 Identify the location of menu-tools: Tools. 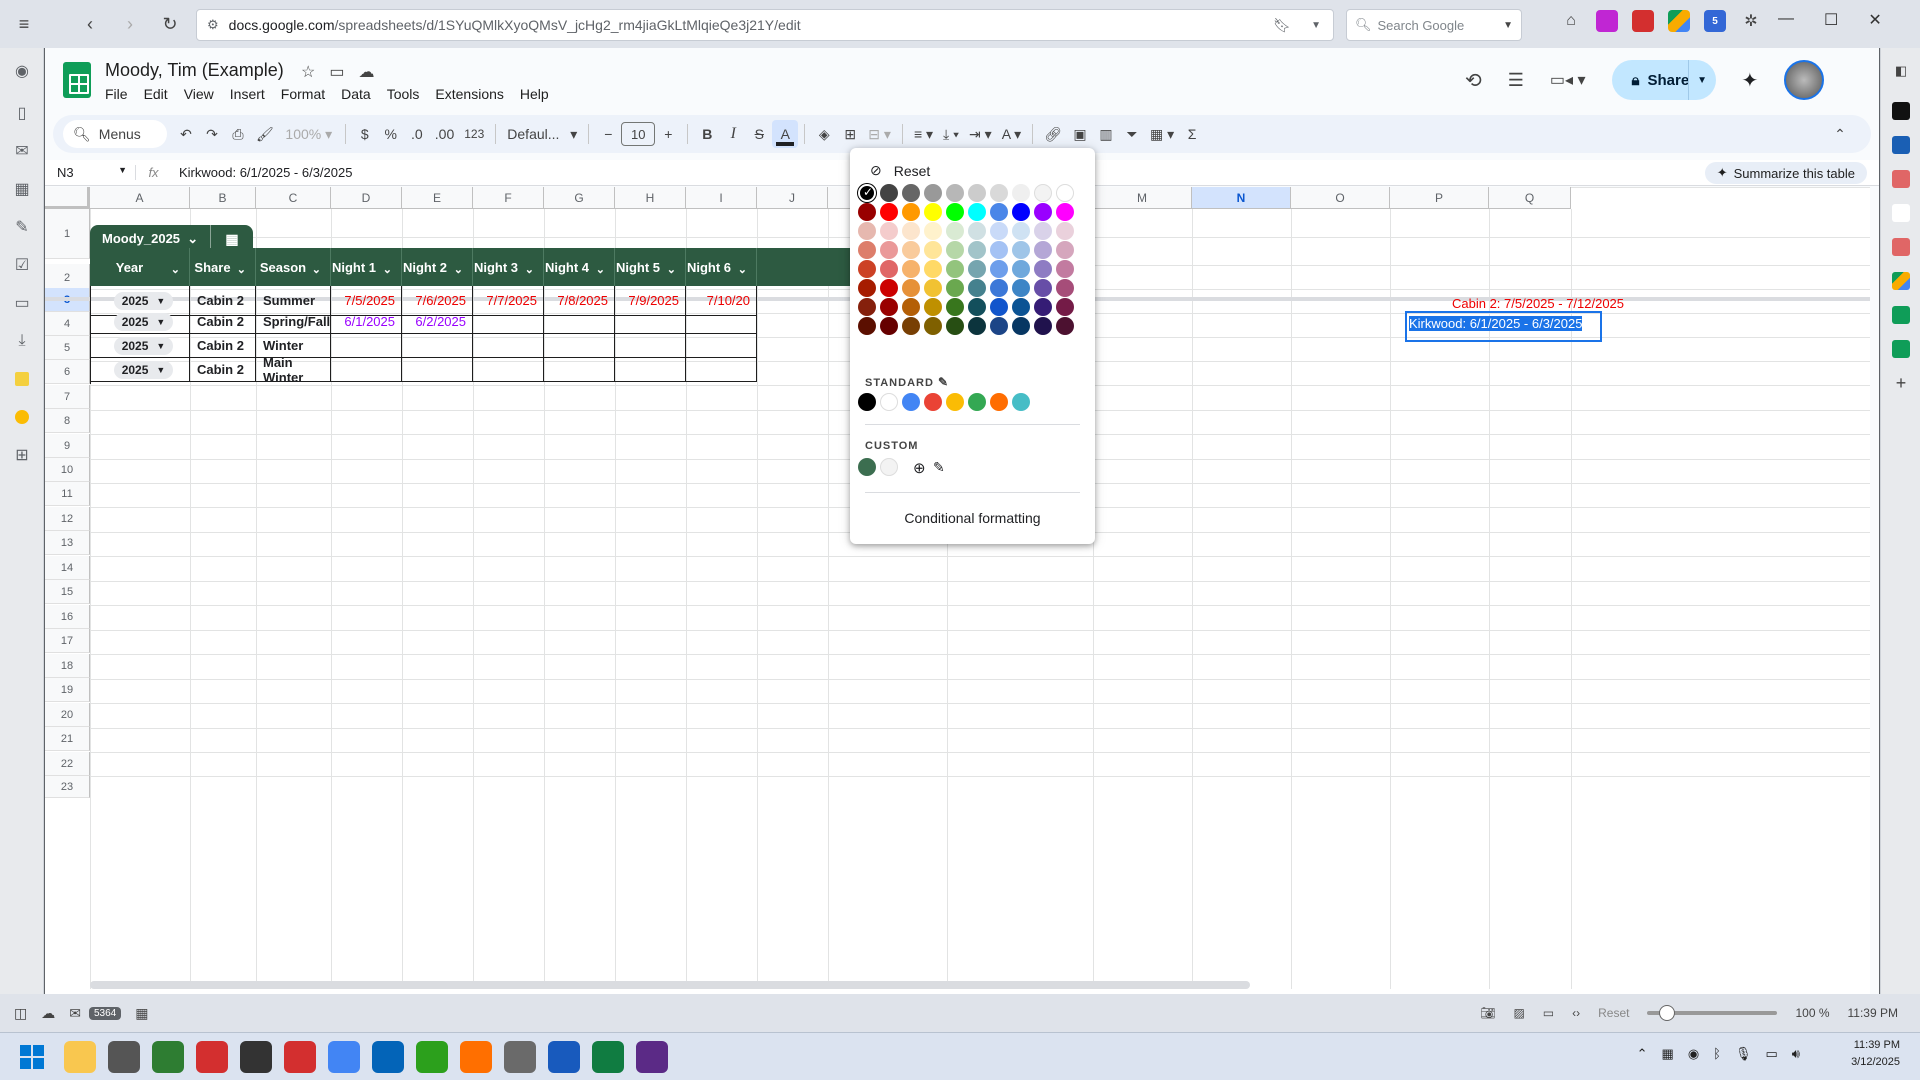
(403, 94).